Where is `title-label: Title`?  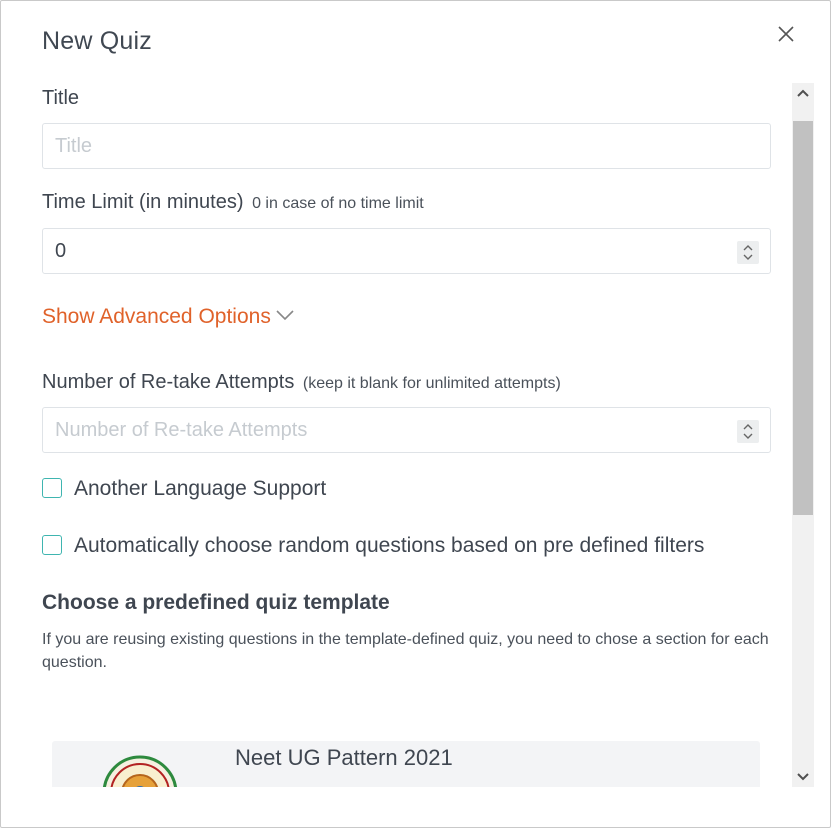 title-label: Title is located at coordinates (61, 98).